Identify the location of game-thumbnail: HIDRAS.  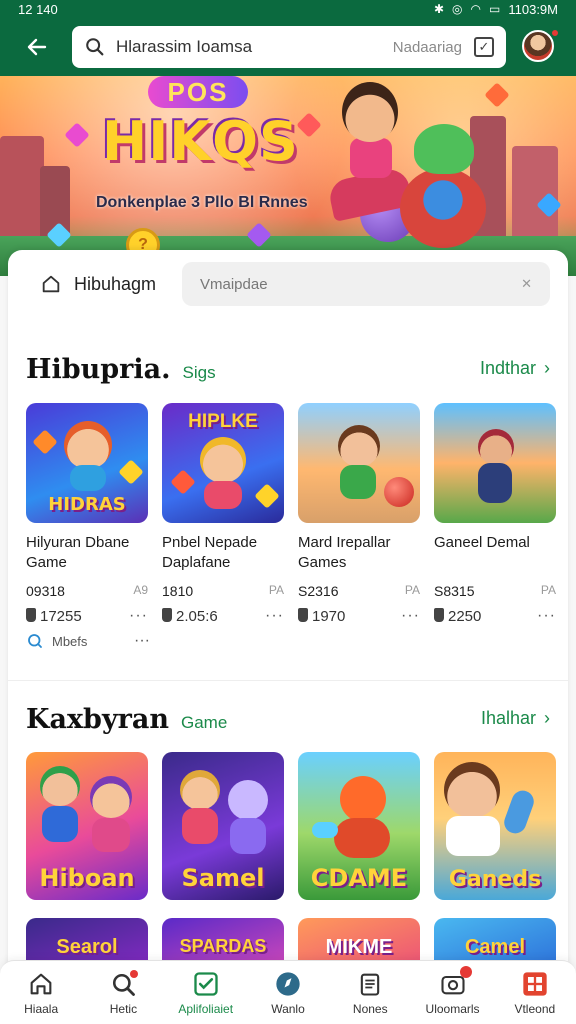
(87, 463).